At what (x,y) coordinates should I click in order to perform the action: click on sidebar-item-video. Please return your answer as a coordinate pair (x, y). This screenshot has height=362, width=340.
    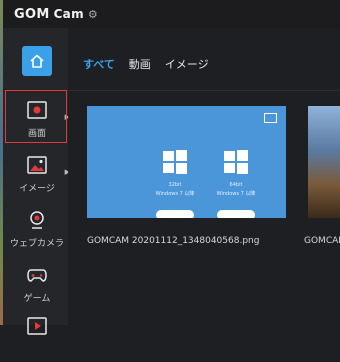
    Looking at the image, I should click on (37, 334).